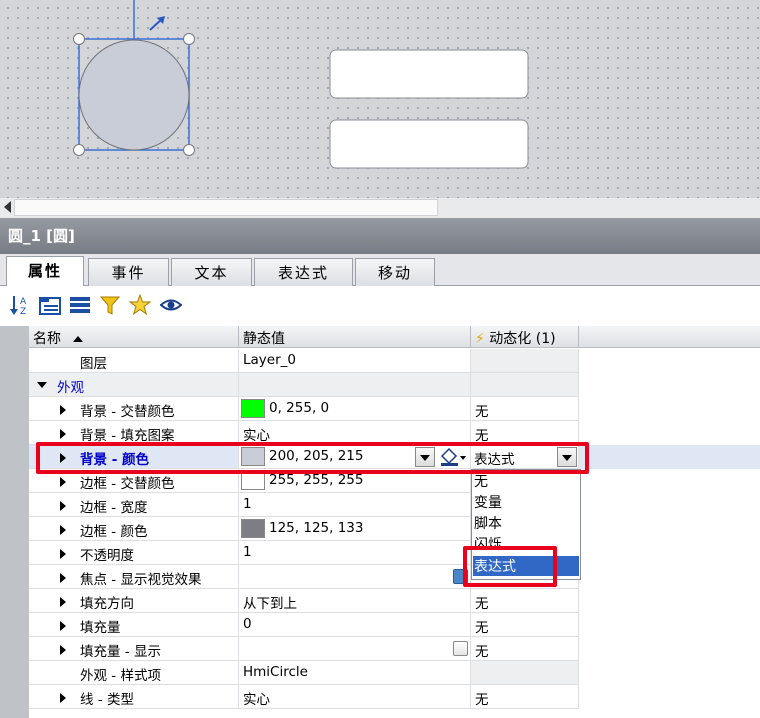 This screenshot has width=760, height=718. What do you see at coordinates (7, 207) in the screenshot?
I see `scroll-left-arrow-icon` at bounding box center [7, 207].